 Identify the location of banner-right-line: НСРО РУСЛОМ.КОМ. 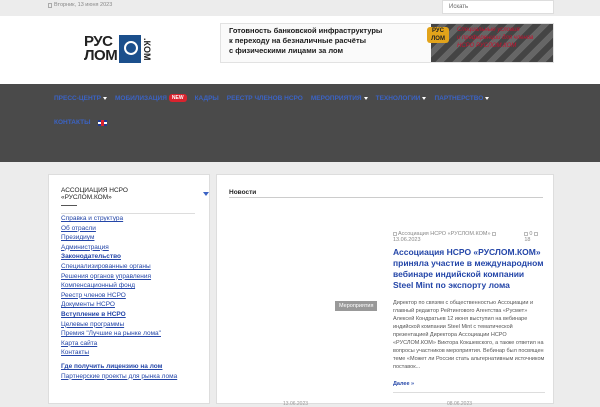
(487, 46).